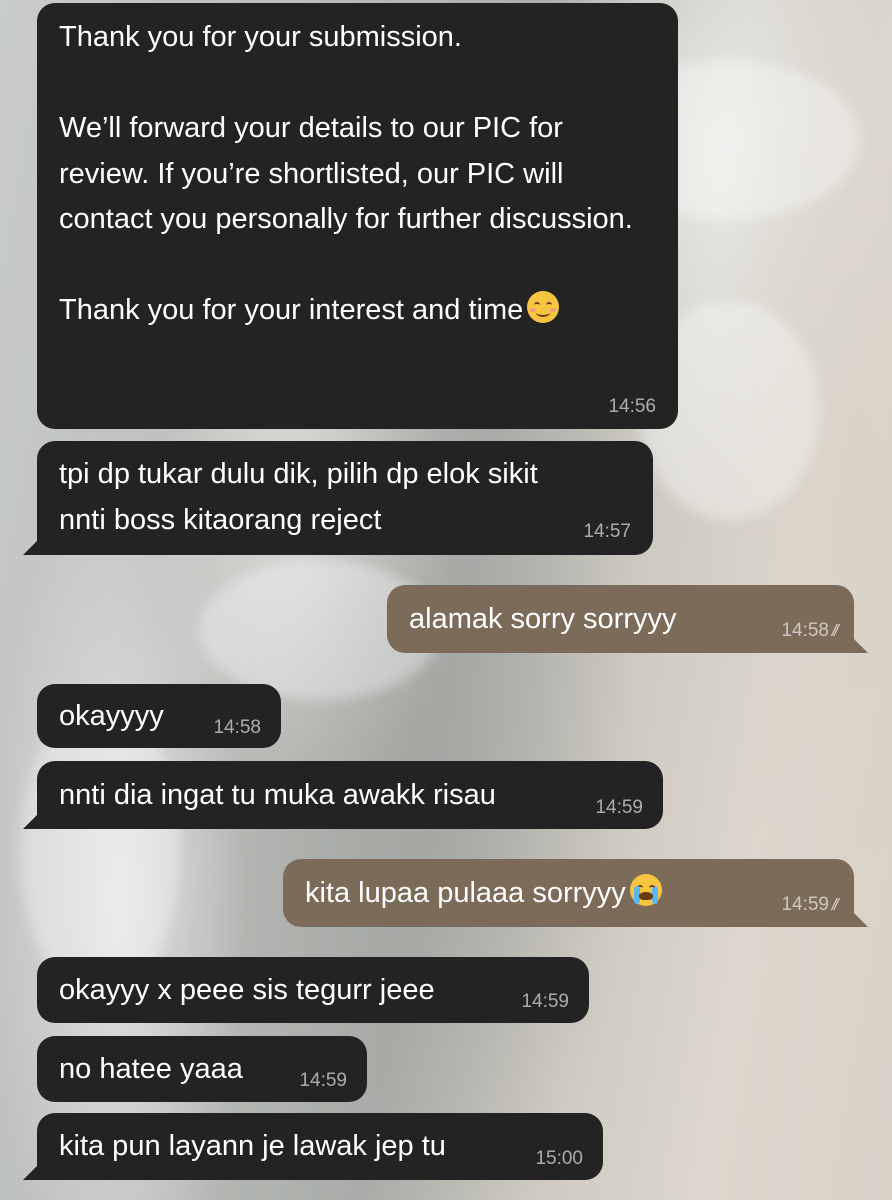 The height and width of the screenshot is (1200, 892). I want to click on crying-face-icon, so click(645, 890).